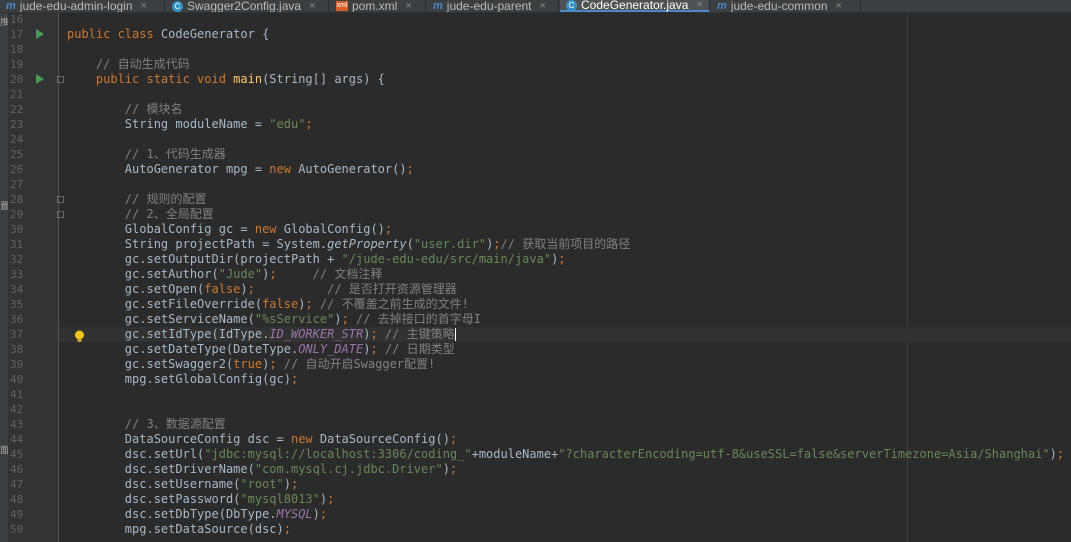  What do you see at coordinates (154, 499) in the screenshot?
I see `code-token: dsc.setPassword(` at bounding box center [154, 499].